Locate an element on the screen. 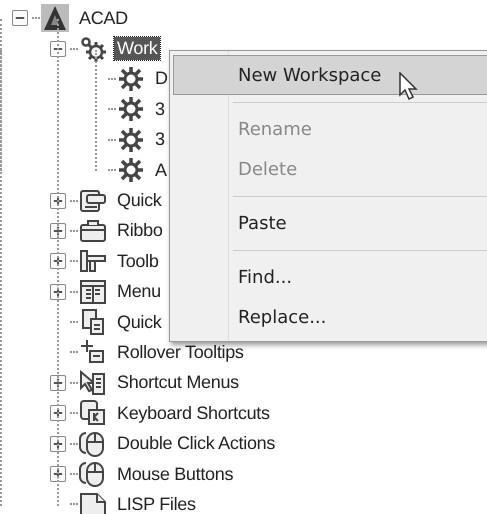  tree-item: Double Click Actions is located at coordinates (196, 444).